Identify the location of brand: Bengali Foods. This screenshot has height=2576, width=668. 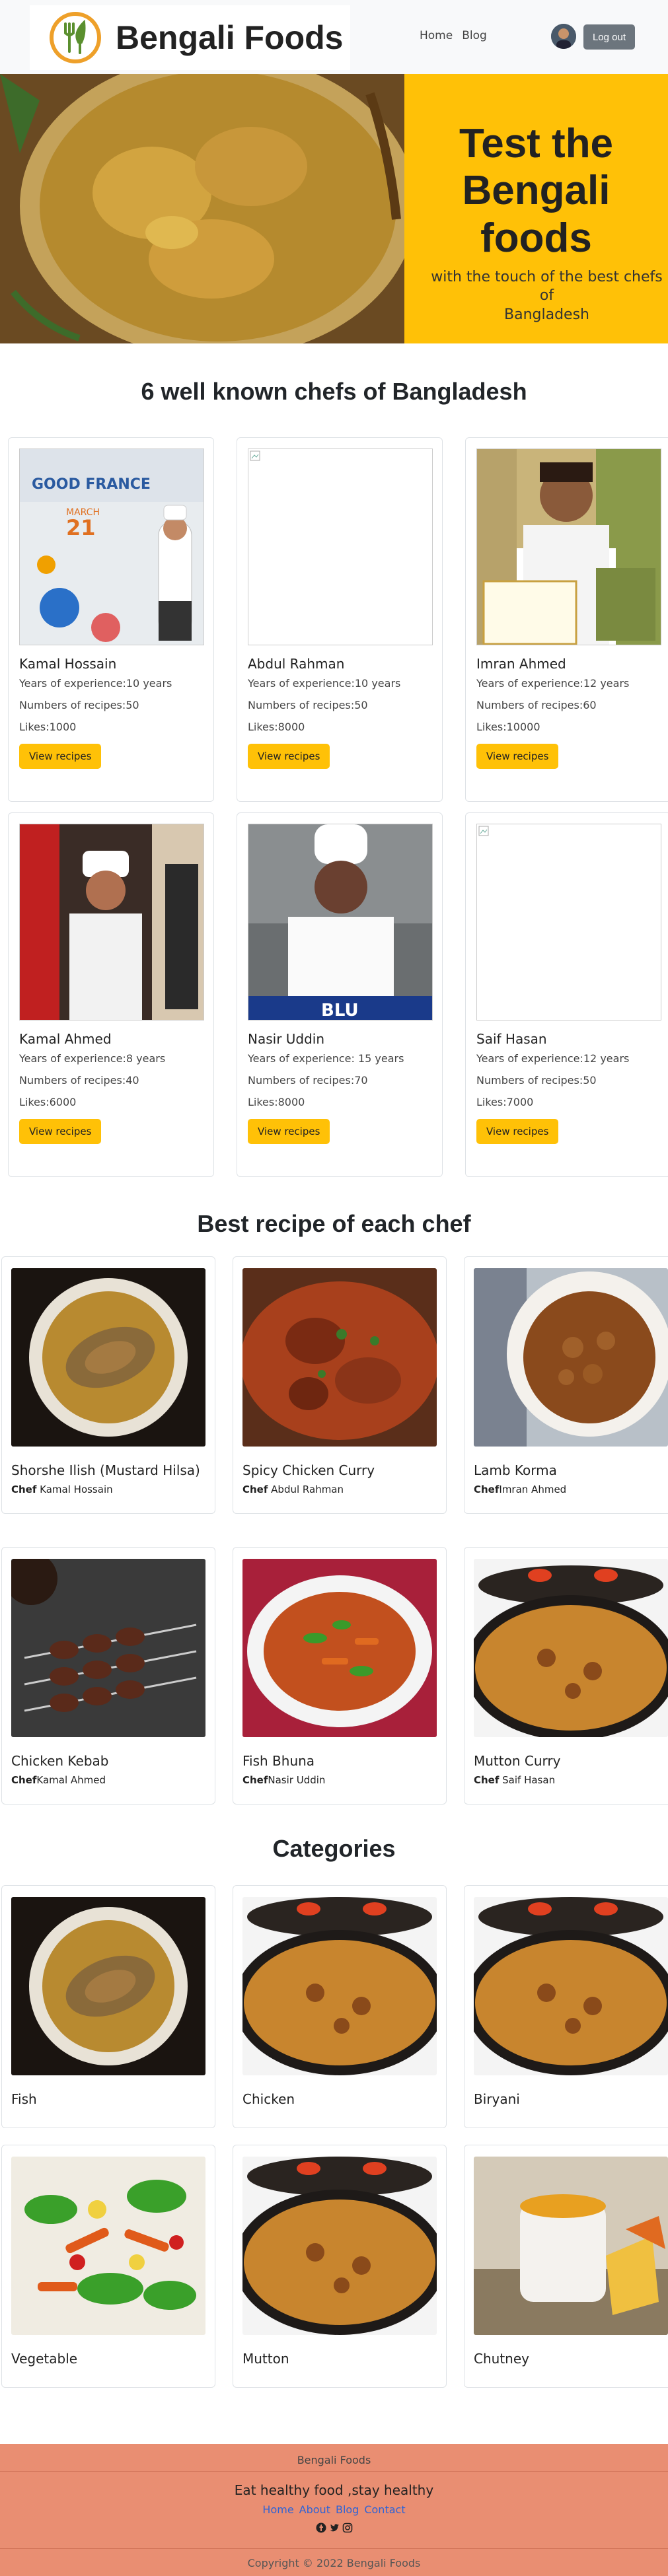
(190, 37).